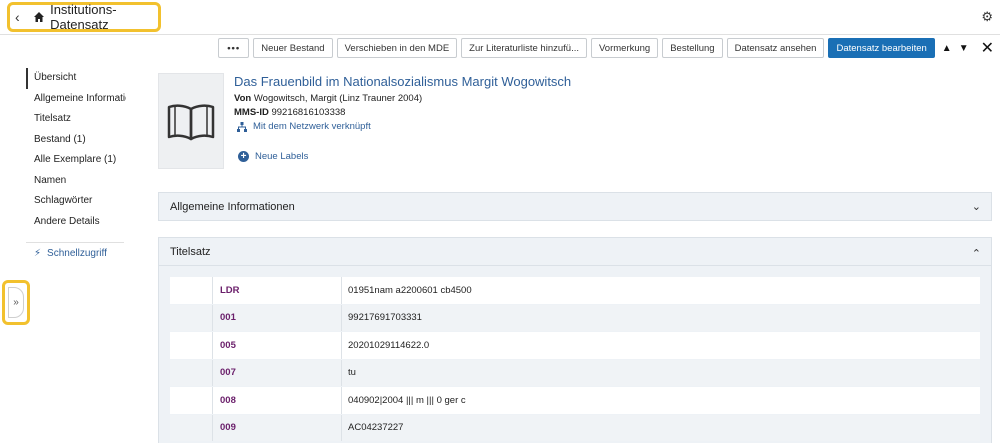 The height and width of the screenshot is (443, 1000). I want to click on marc-value: AC04237227, so click(376, 428).